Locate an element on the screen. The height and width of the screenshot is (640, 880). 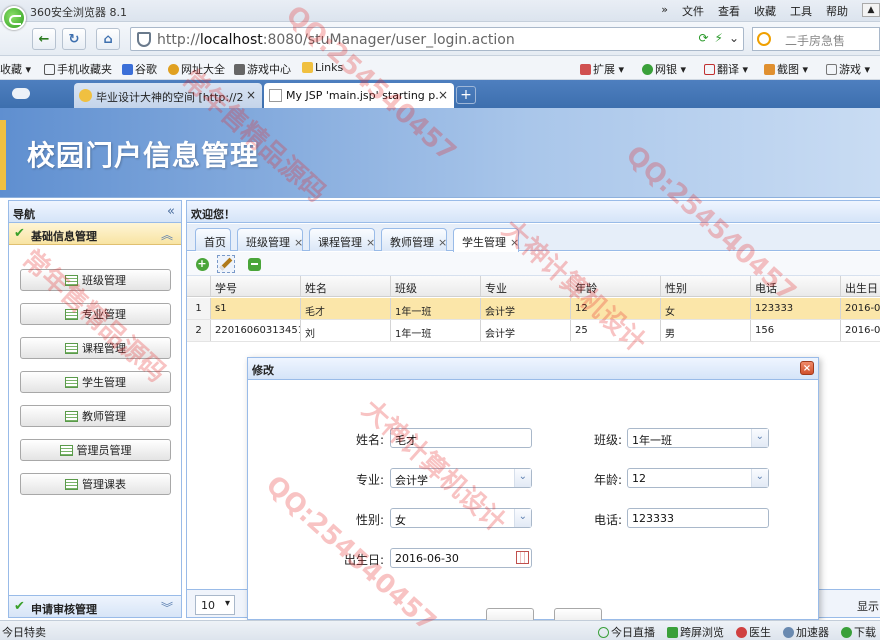
toolbar-bank: 网银 ▾ is located at coordinates (664, 69).